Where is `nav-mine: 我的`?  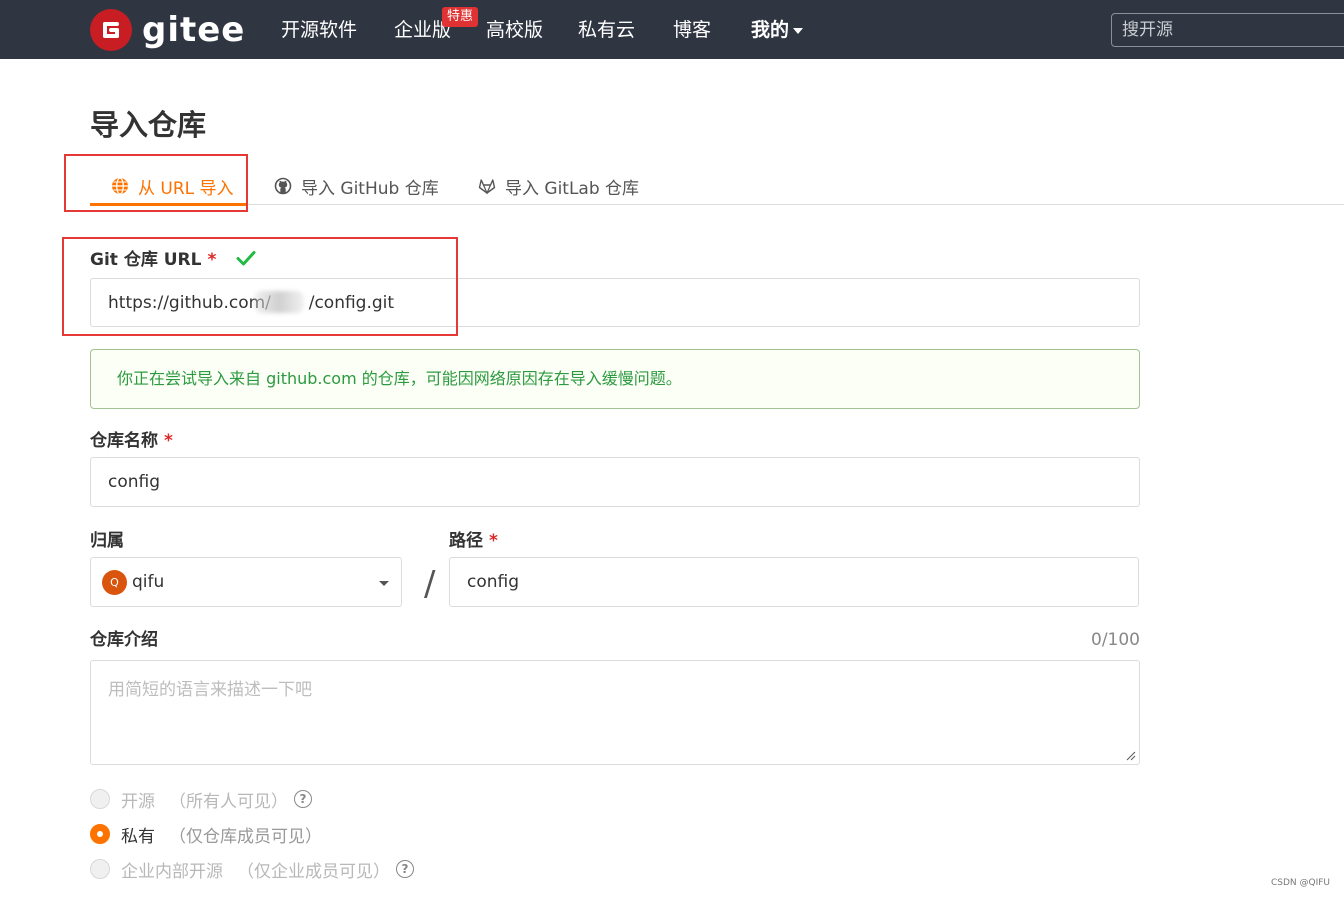
nav-mine: 我的 is located at coordinates (777, 30).